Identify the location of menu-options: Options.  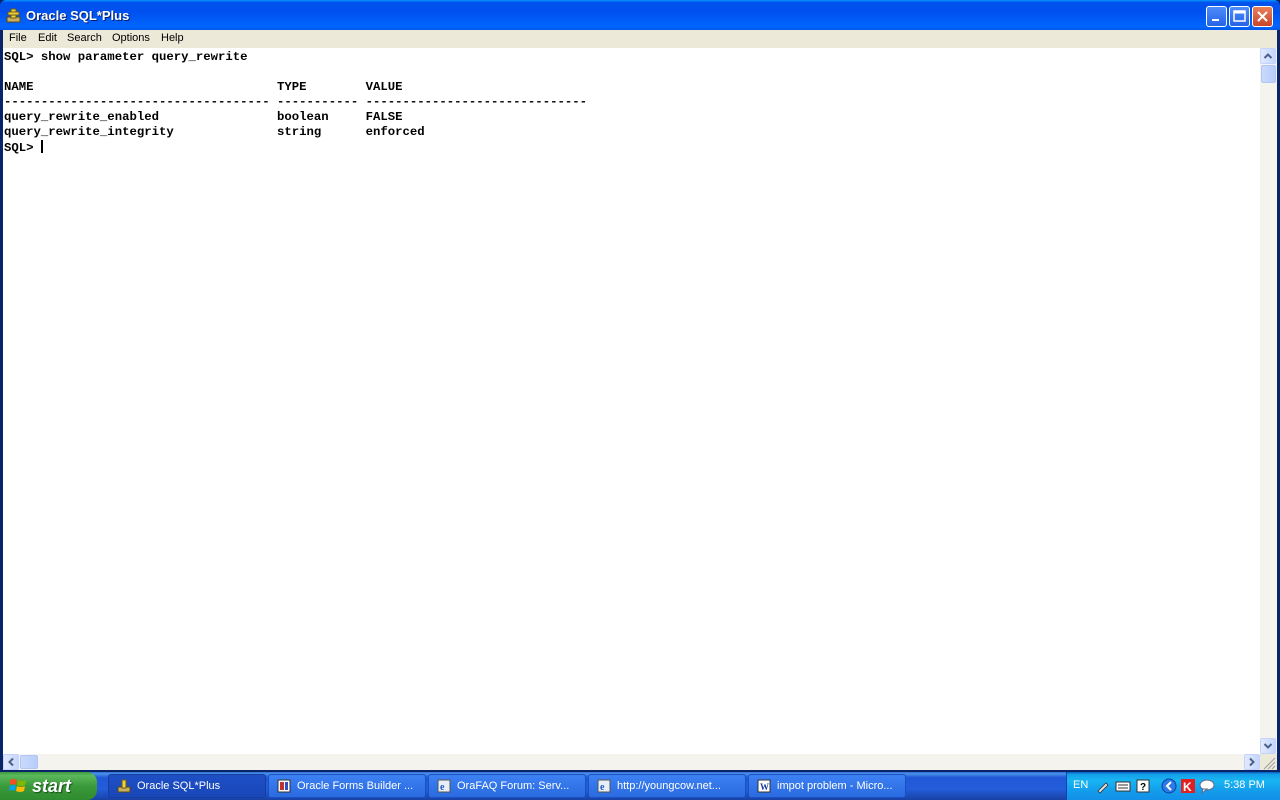
(131, 38).